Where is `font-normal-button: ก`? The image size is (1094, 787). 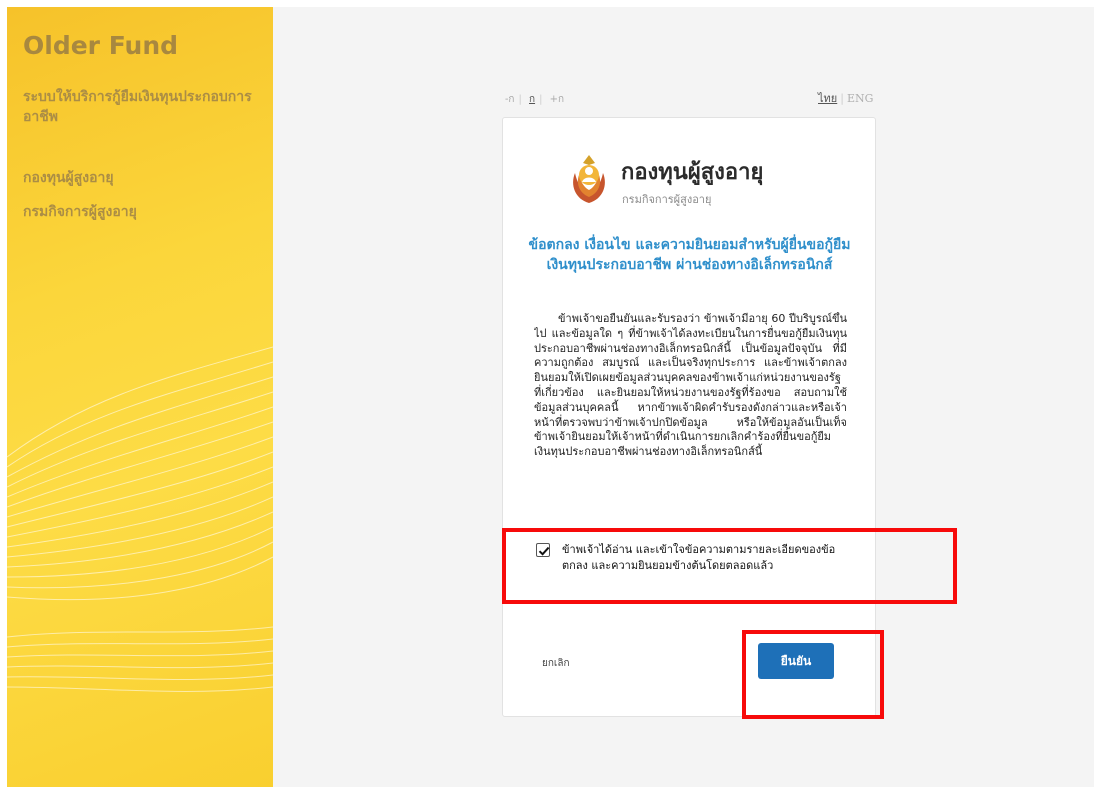 font-normal-button: ก is located at coordinates (532, 99).